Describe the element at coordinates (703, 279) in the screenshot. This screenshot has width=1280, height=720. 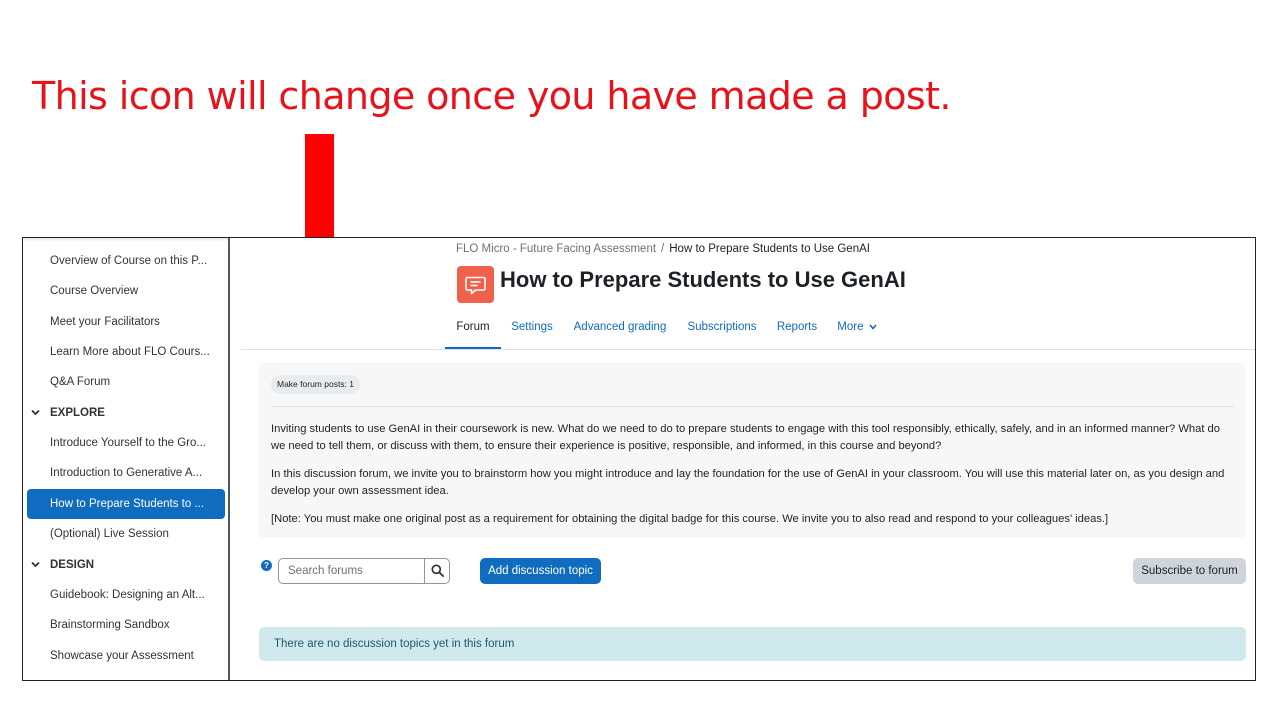
I see `page-title: How to Prepare Students to Use GenAI` at that location.